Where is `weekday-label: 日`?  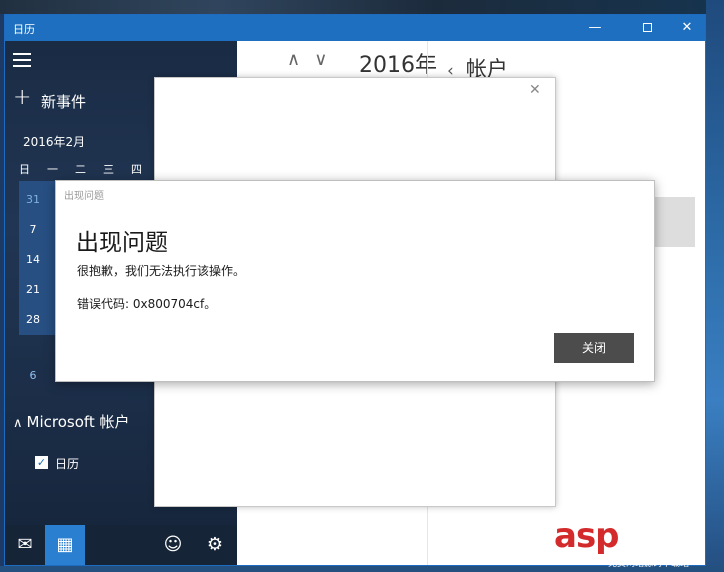 weekday-label: 日 is located at coordinates (24, 169).